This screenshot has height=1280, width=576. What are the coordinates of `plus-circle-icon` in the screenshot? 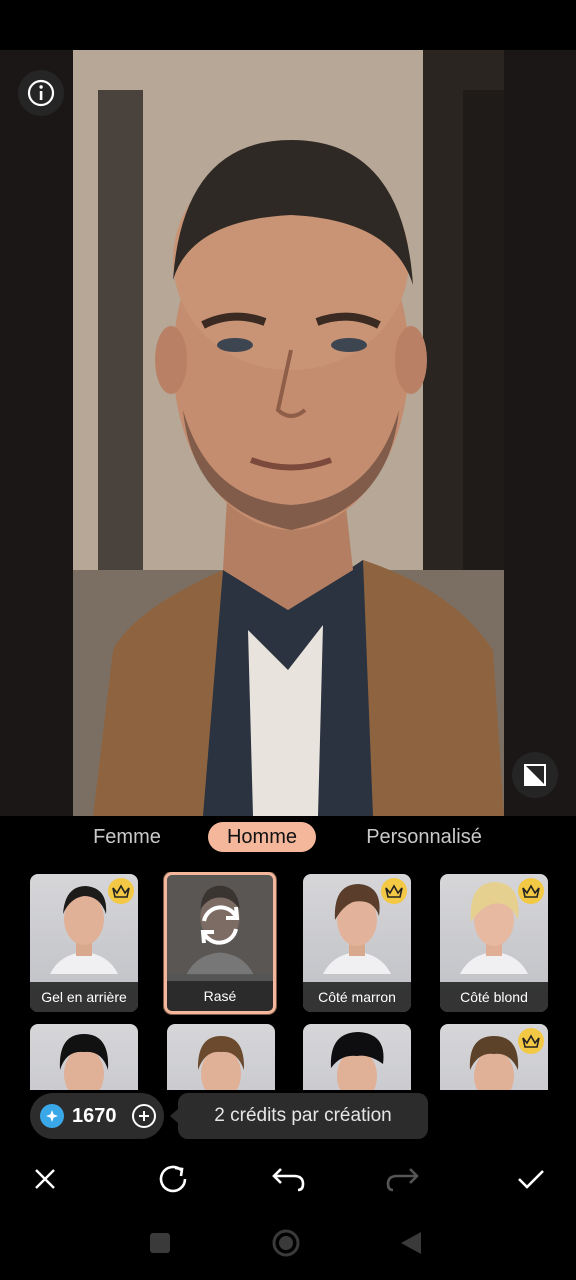 It's located at (144, 1116).